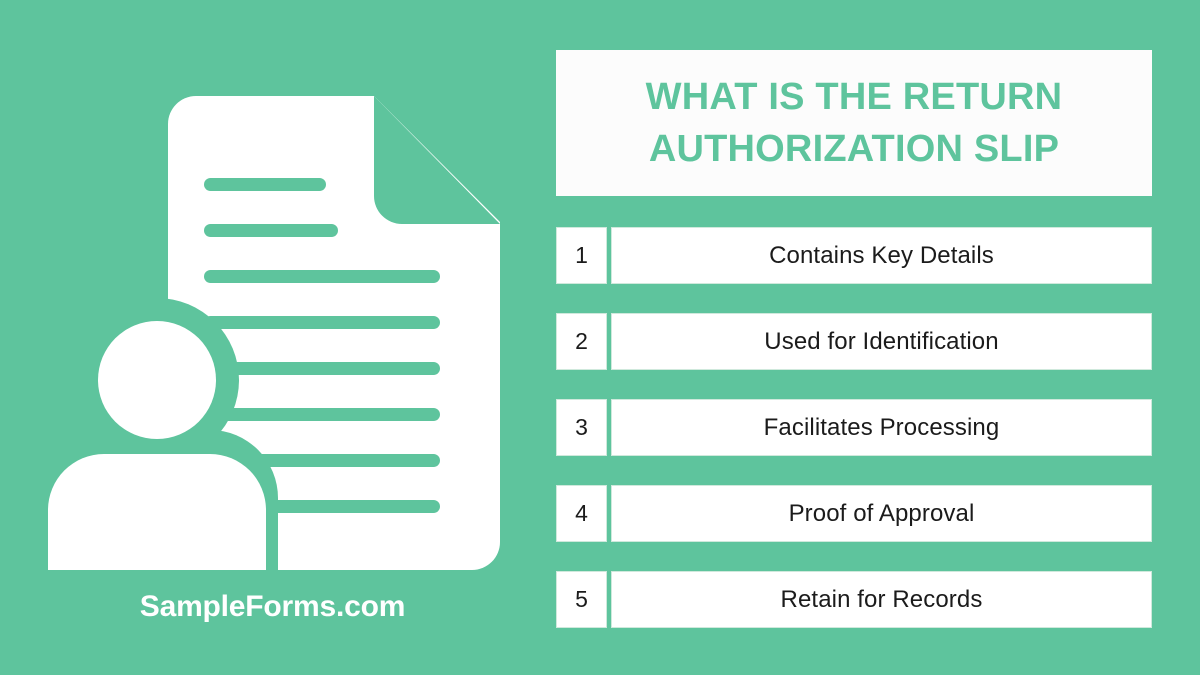 This screenshot has width=1200, height=675. What do you see at coordinates (881, 599) in the screenshot?
I see `list-item-label: Retain for Records` at bounding box center [881, 599].